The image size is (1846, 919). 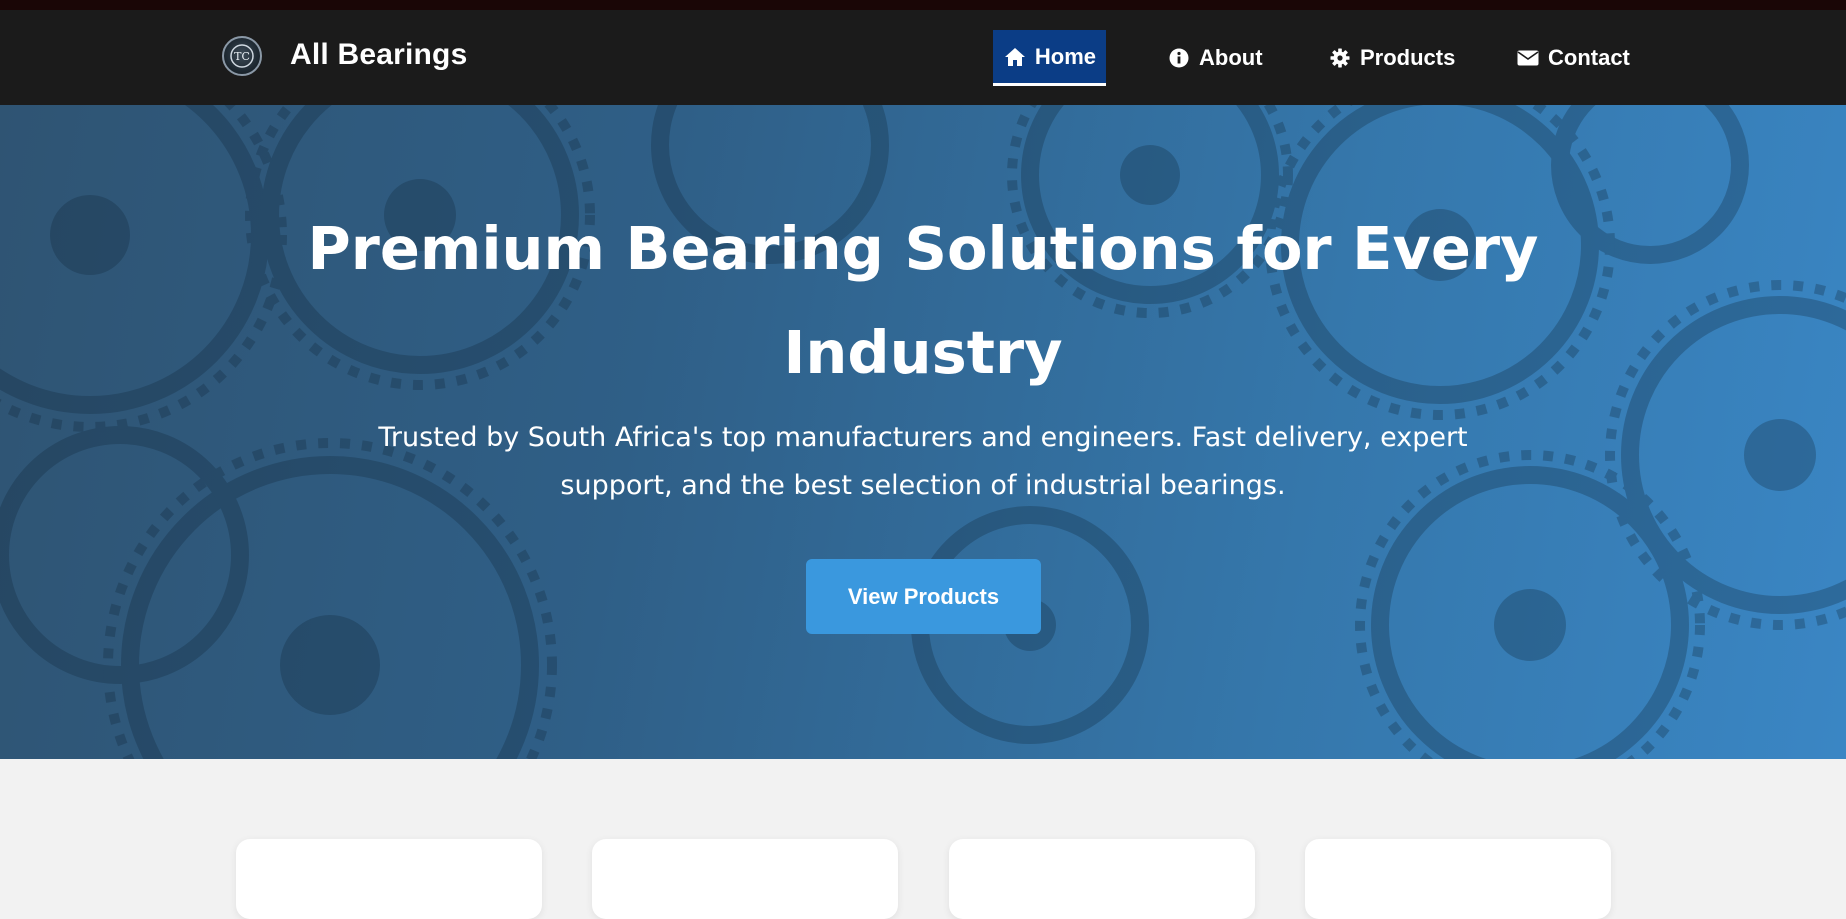 I want to click on nav-item-label: About, so click(x=1231, y=57).